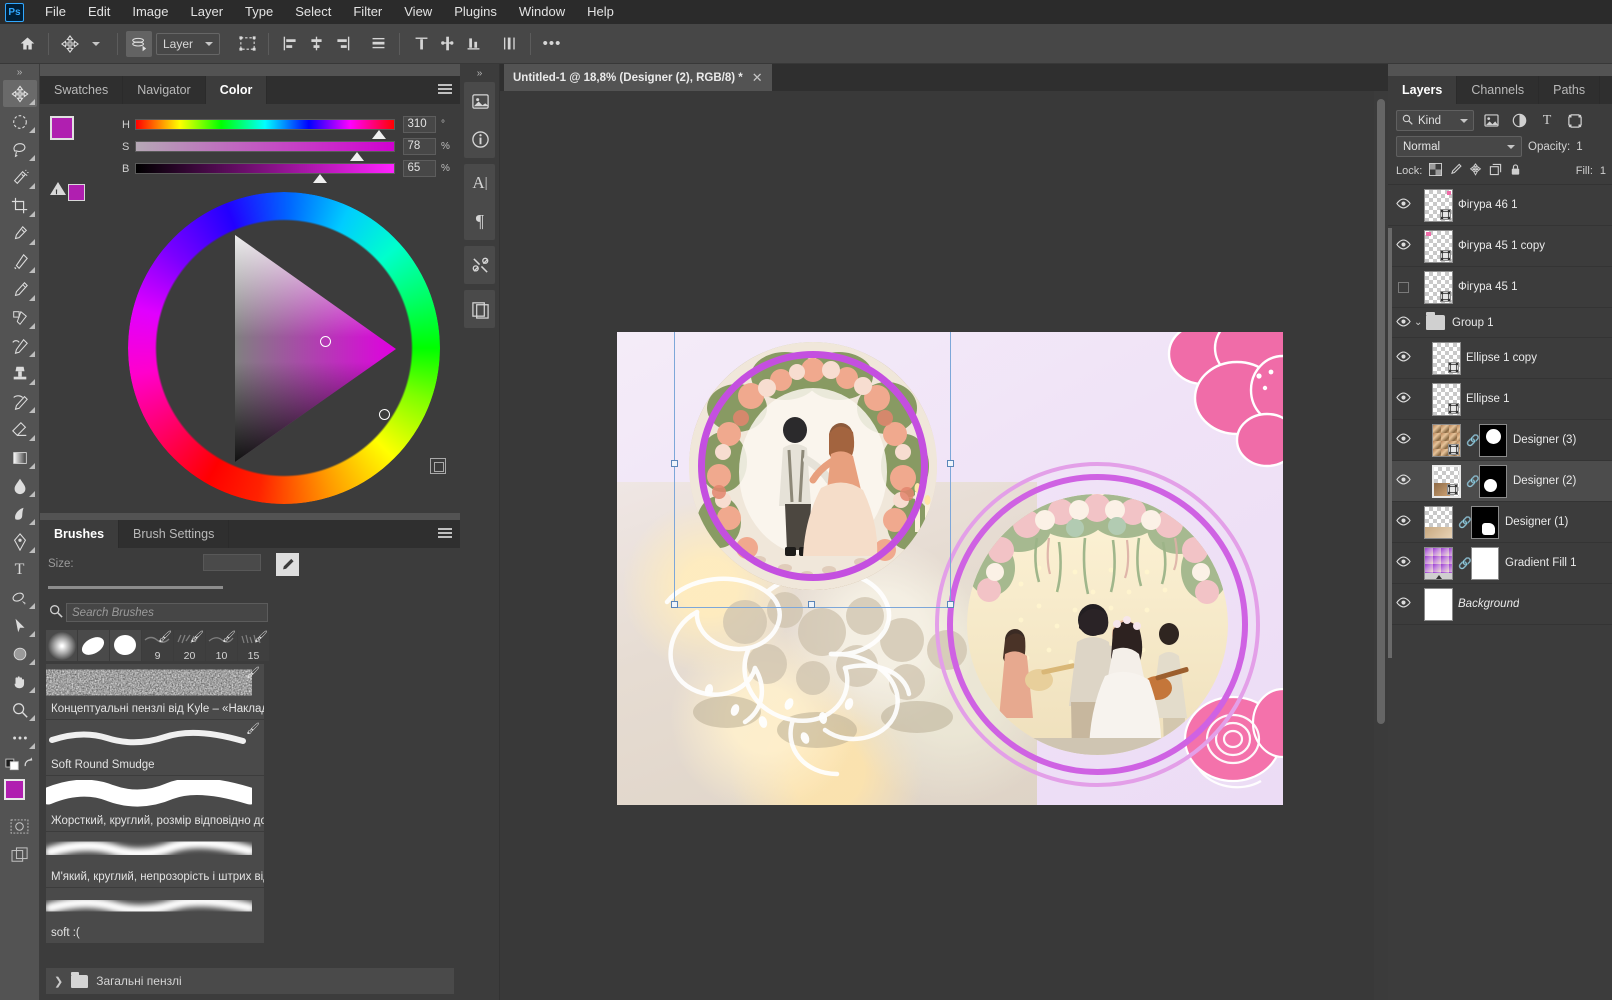  What do you see at coordinates (221, 645) in the screenshot?
I see `brush-preset-10: 🖌 10` at bounding box center [221, 645].